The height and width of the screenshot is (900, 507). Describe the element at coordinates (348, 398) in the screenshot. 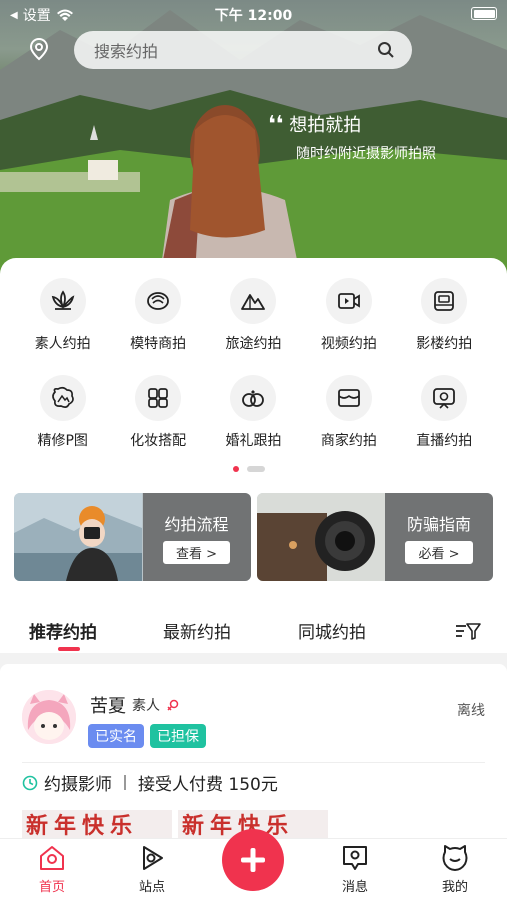

I see `shop-icon` at that location.